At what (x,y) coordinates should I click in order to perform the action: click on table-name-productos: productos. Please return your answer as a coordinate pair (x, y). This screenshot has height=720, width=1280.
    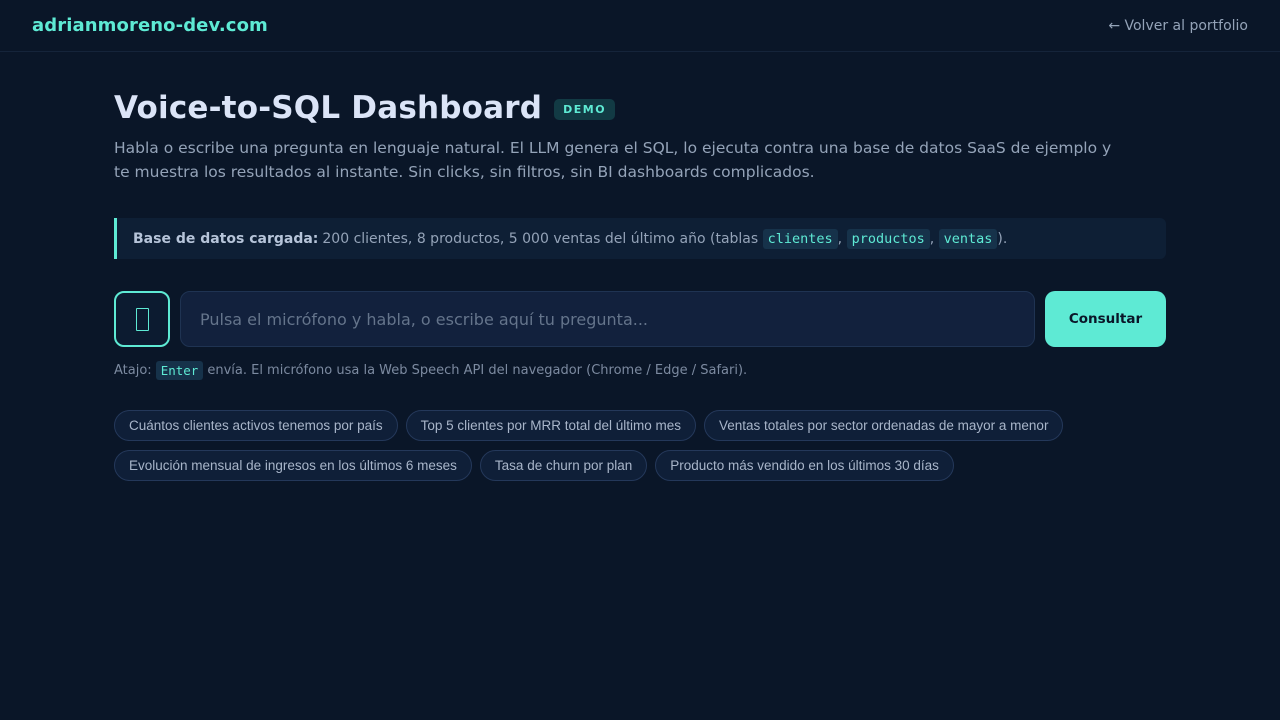
    Looking at the image, I should click on (888, 238).